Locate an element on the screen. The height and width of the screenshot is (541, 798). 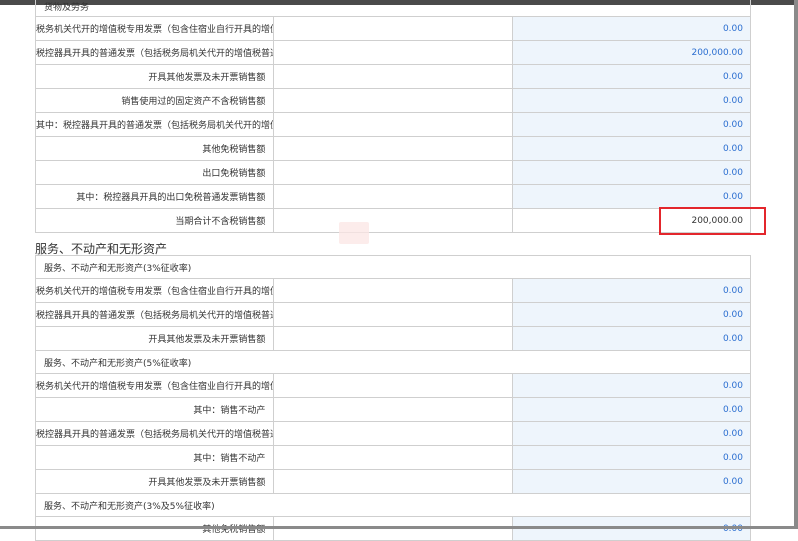
table-row: 出口免税销售额 0.00 is located at coordinates (393, 172).